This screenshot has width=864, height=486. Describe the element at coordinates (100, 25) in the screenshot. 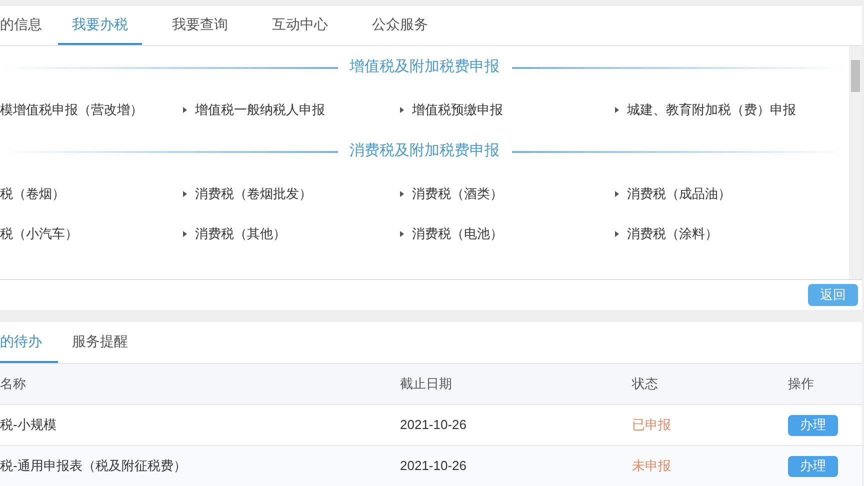

I see `tab: 我要办税` at that location.